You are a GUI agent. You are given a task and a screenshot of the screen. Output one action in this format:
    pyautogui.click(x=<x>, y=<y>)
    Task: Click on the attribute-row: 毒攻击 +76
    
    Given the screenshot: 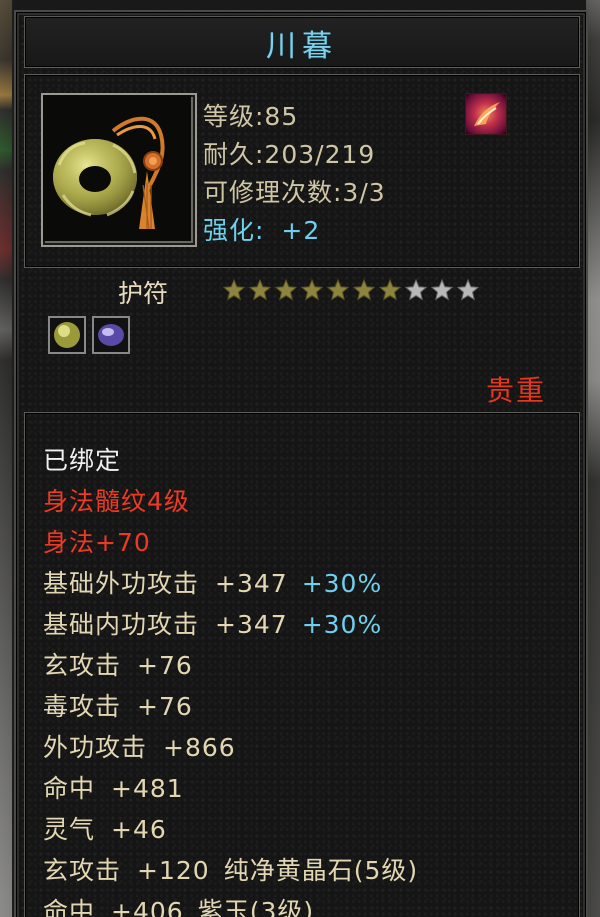 What is the action you would take?
    pyautogui.click(x=118, y=705)
    